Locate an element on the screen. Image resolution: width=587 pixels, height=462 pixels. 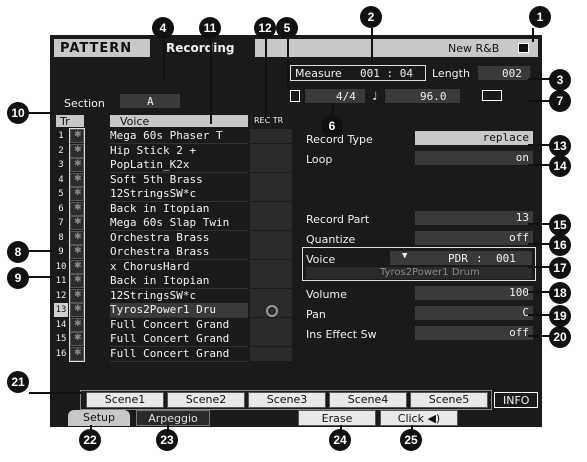
time-signature-field is located at coordinates (335, 96).